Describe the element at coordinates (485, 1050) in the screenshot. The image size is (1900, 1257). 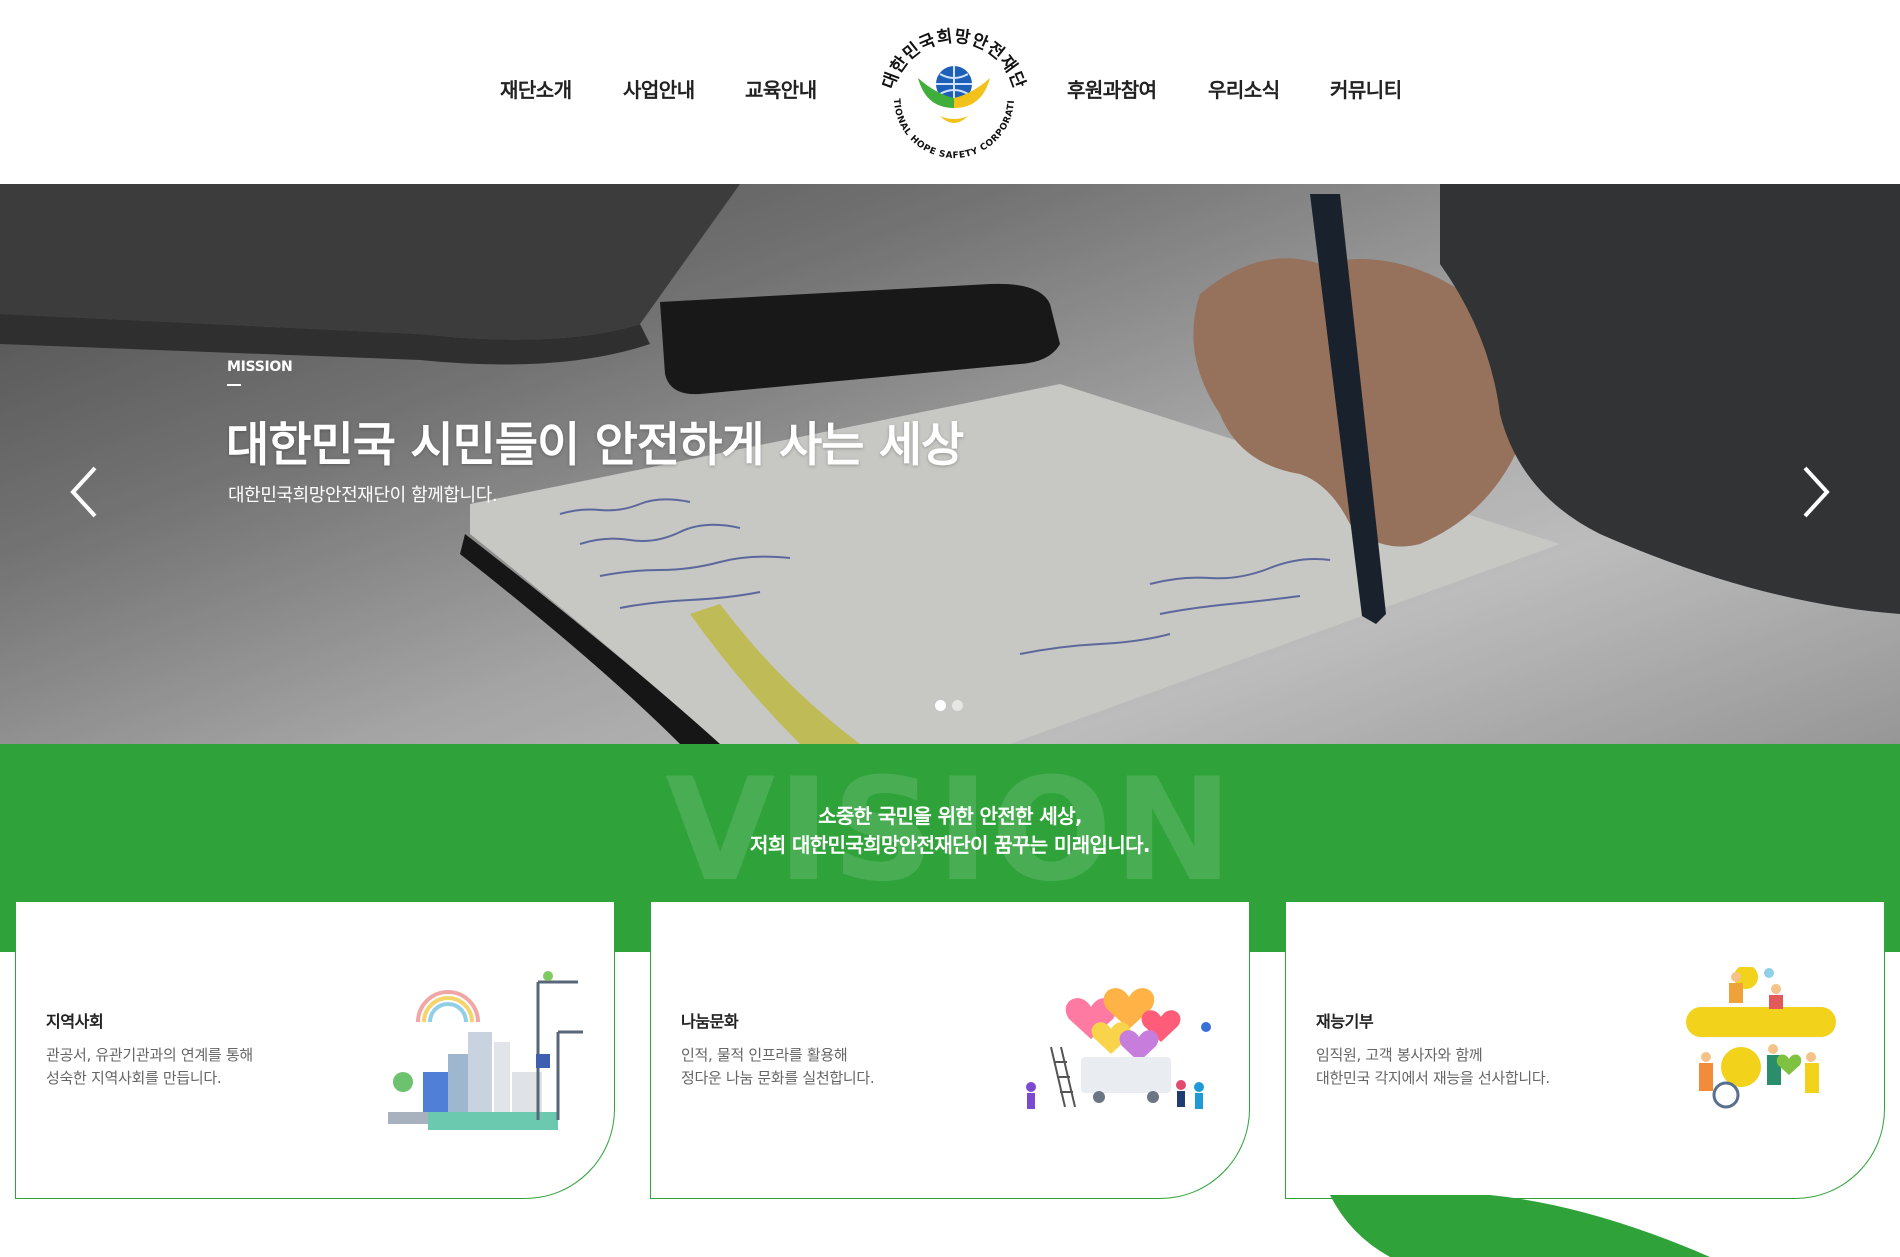
I see `city-illustration-icon` at that location.